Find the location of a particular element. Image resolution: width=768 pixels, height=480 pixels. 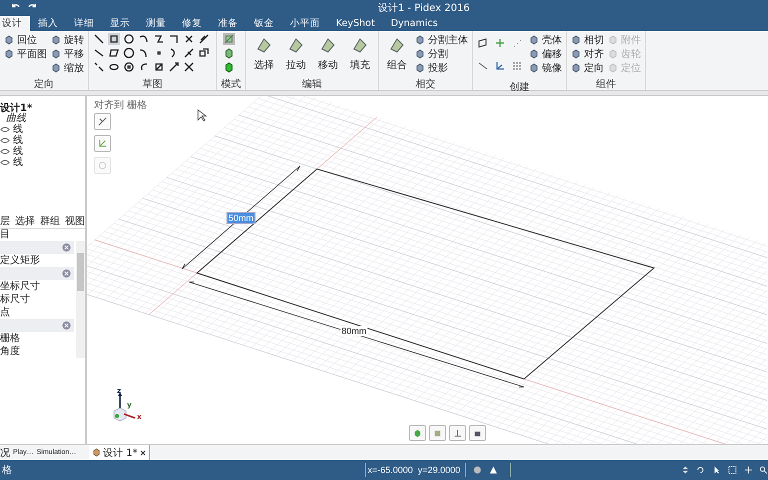

ribbon-tab: 测量 is located at coordinates (156, 23).